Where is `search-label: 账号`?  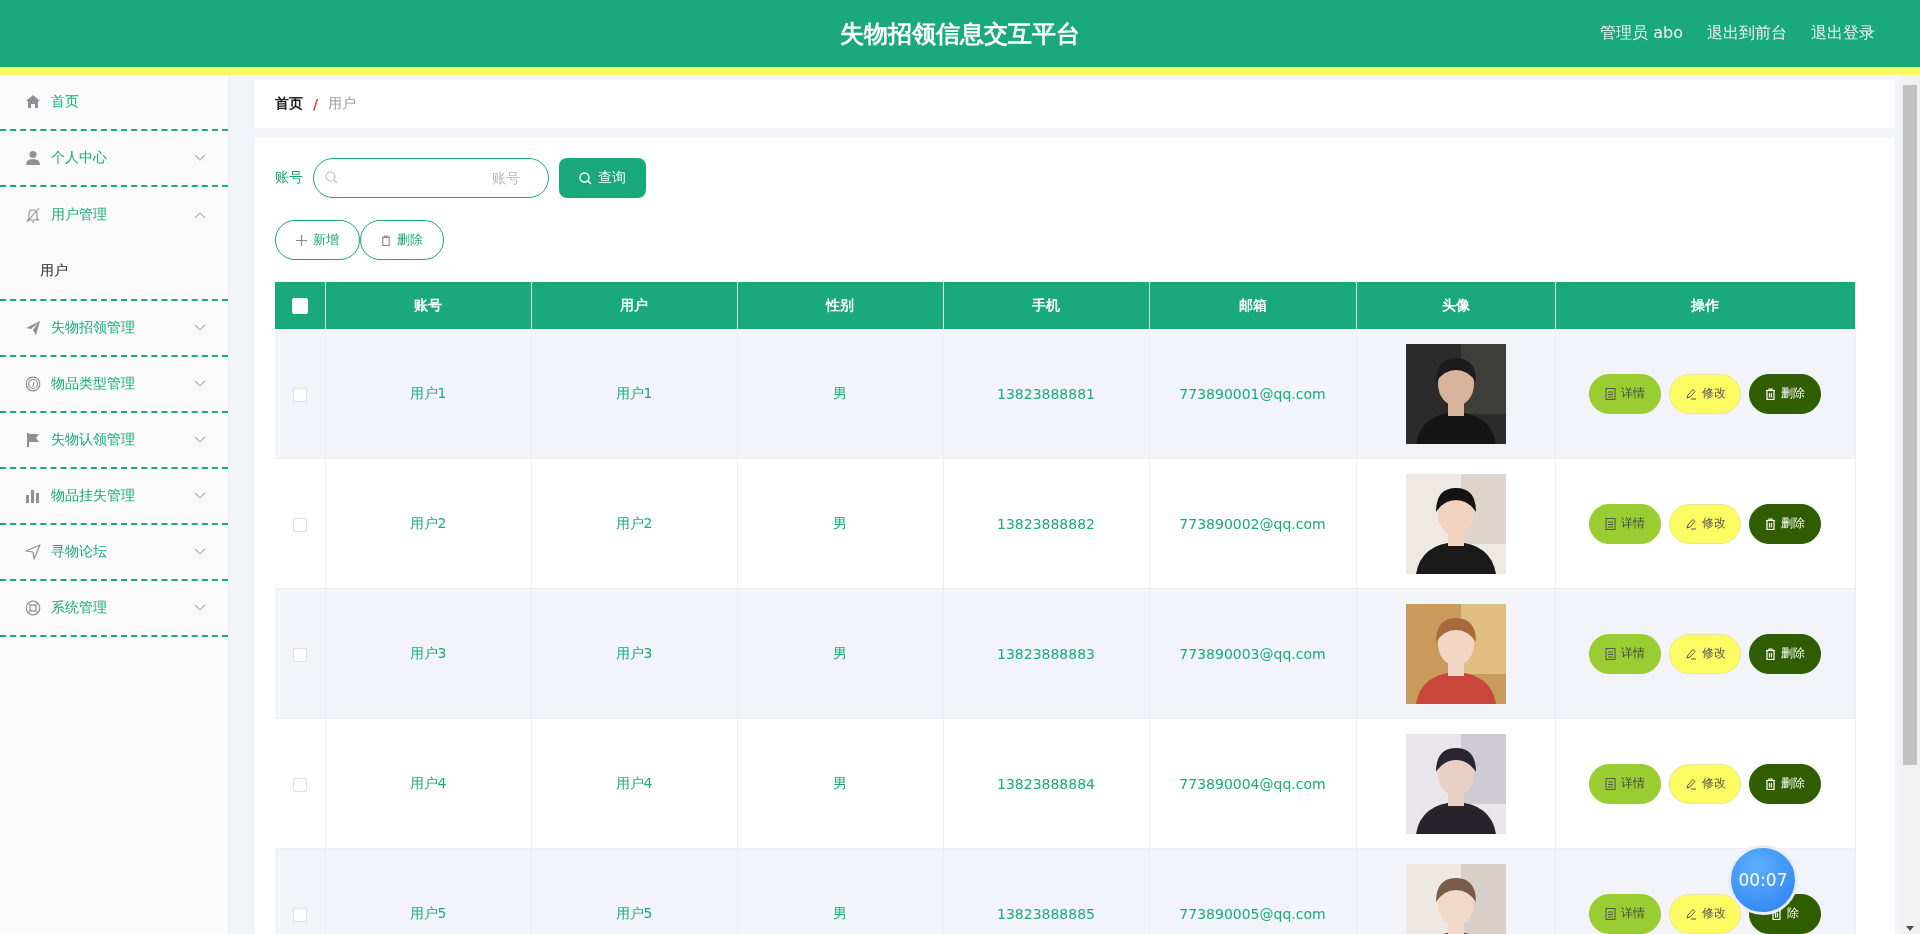 search-label: 账号 is located at coordinates (289, 178).